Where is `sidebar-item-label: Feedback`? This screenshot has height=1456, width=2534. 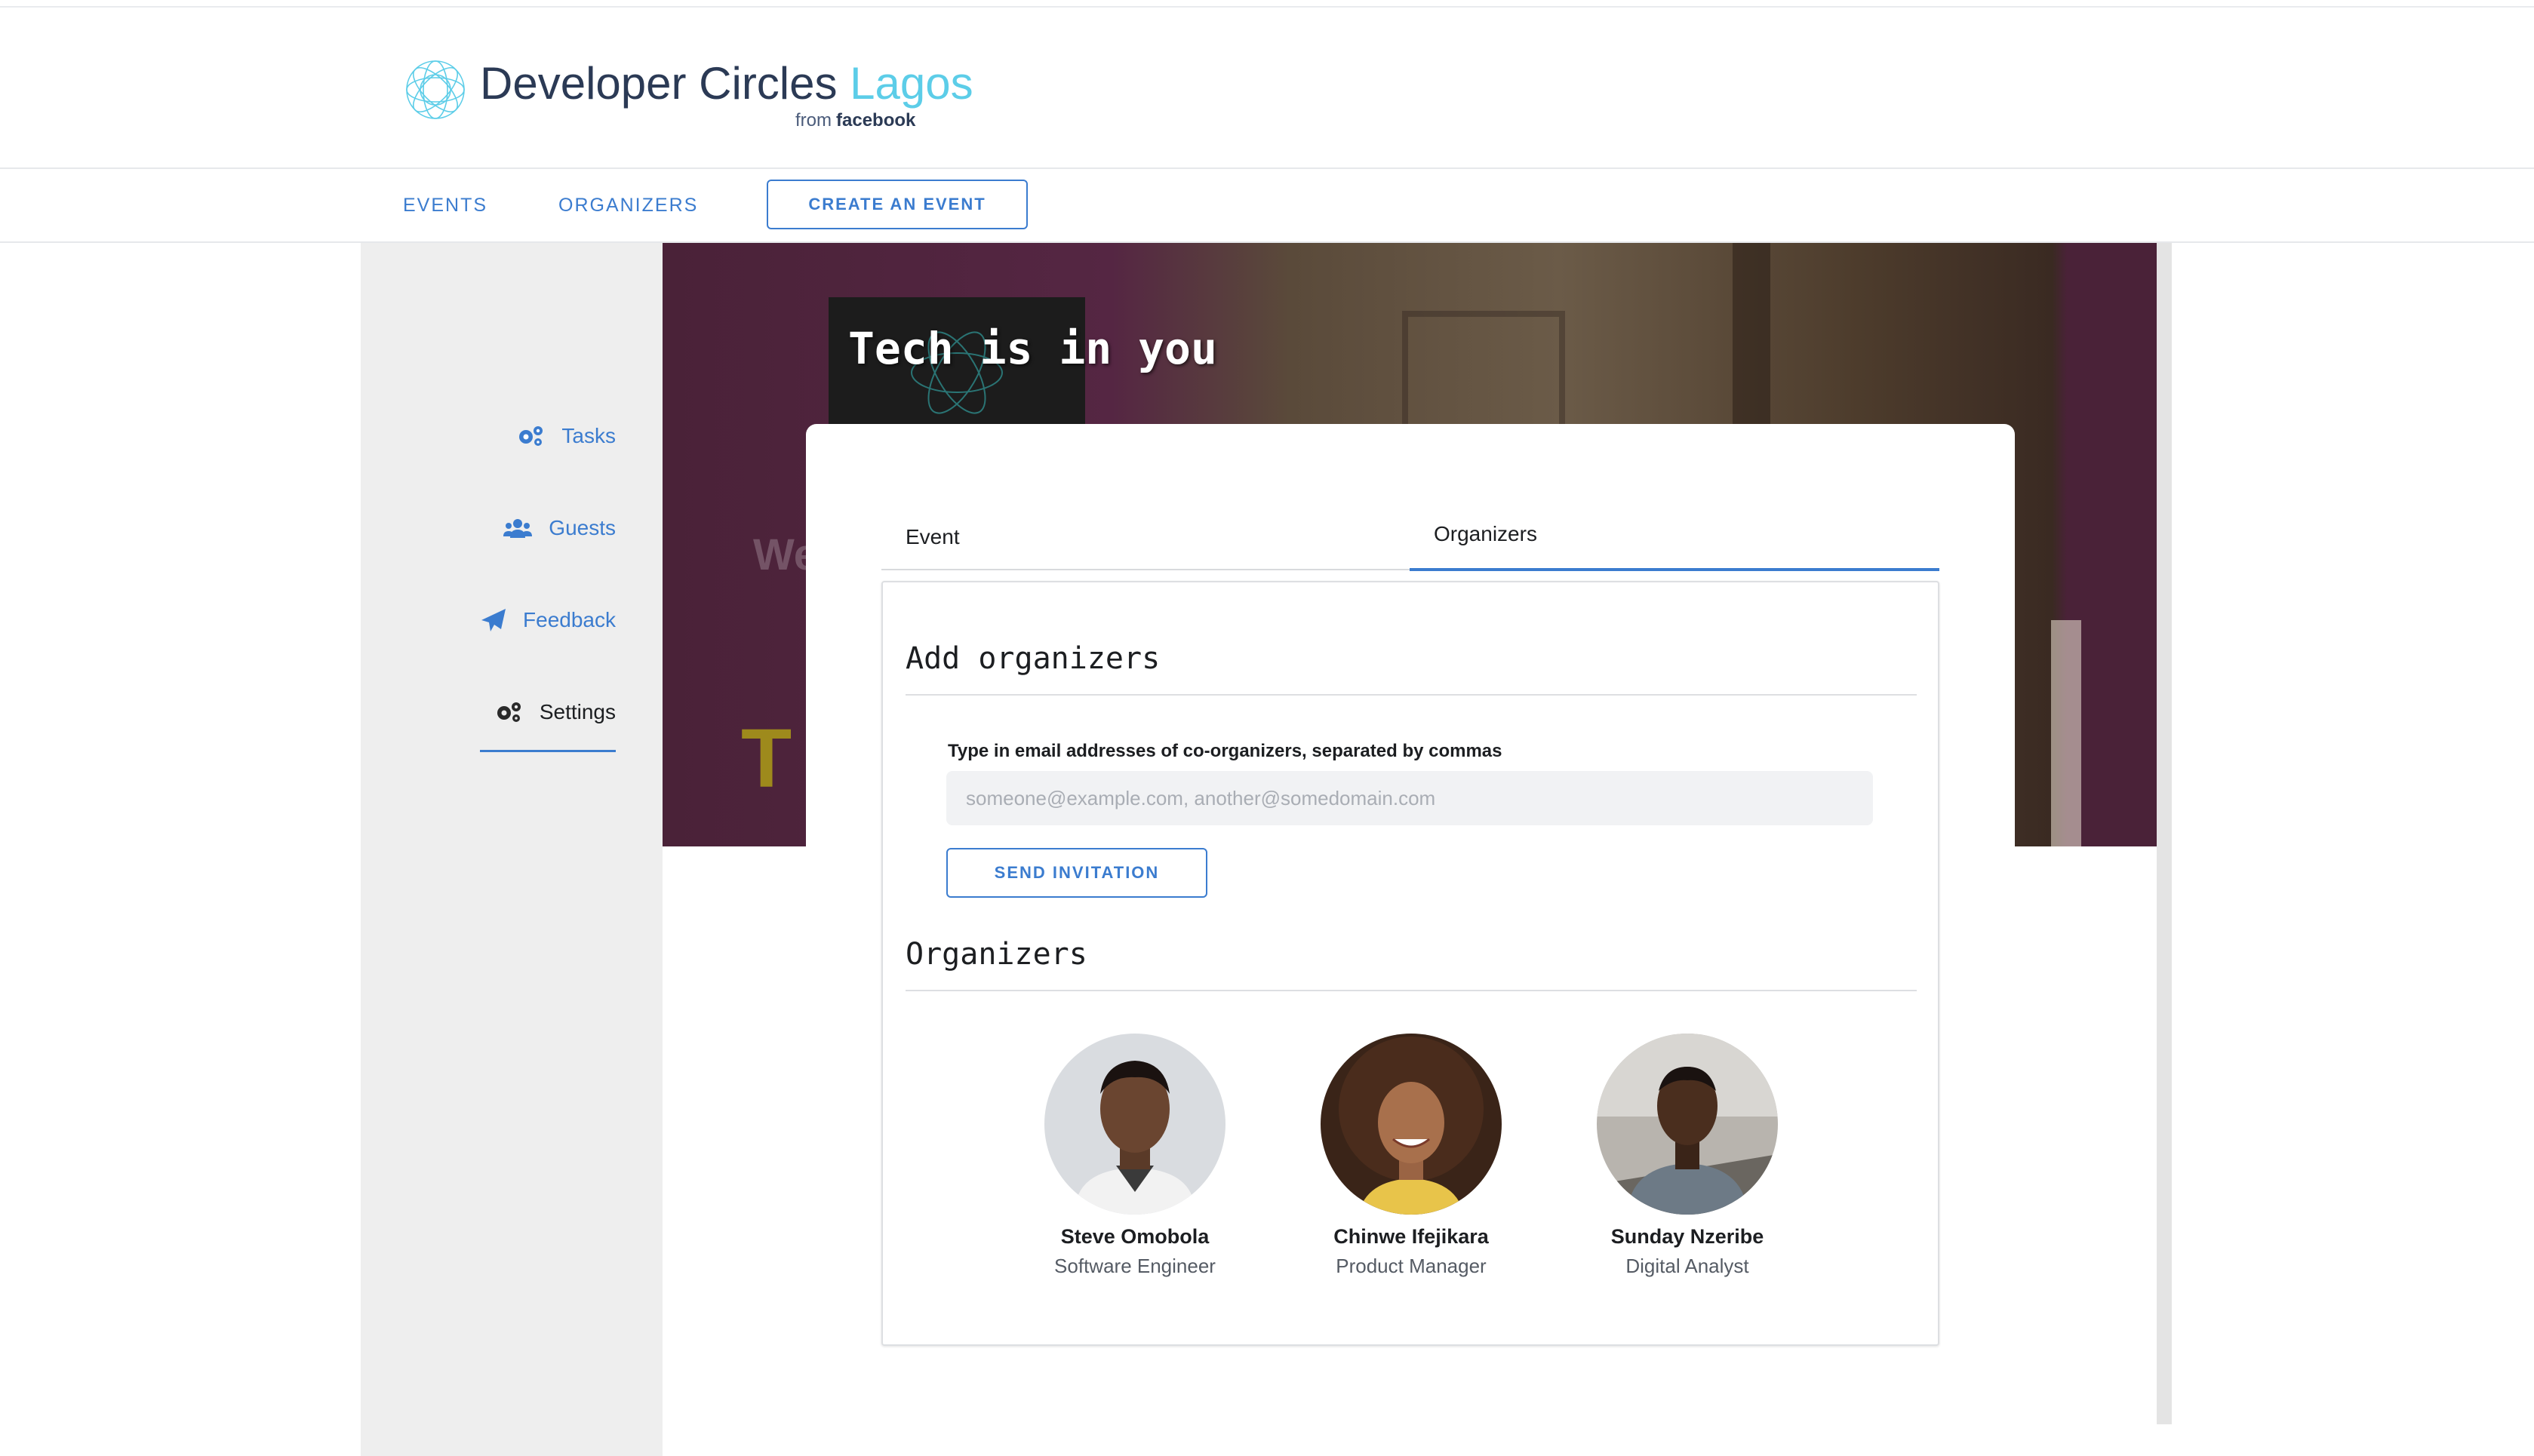
sidebar-item-label: Feedback is located at coordinates (569, 619).